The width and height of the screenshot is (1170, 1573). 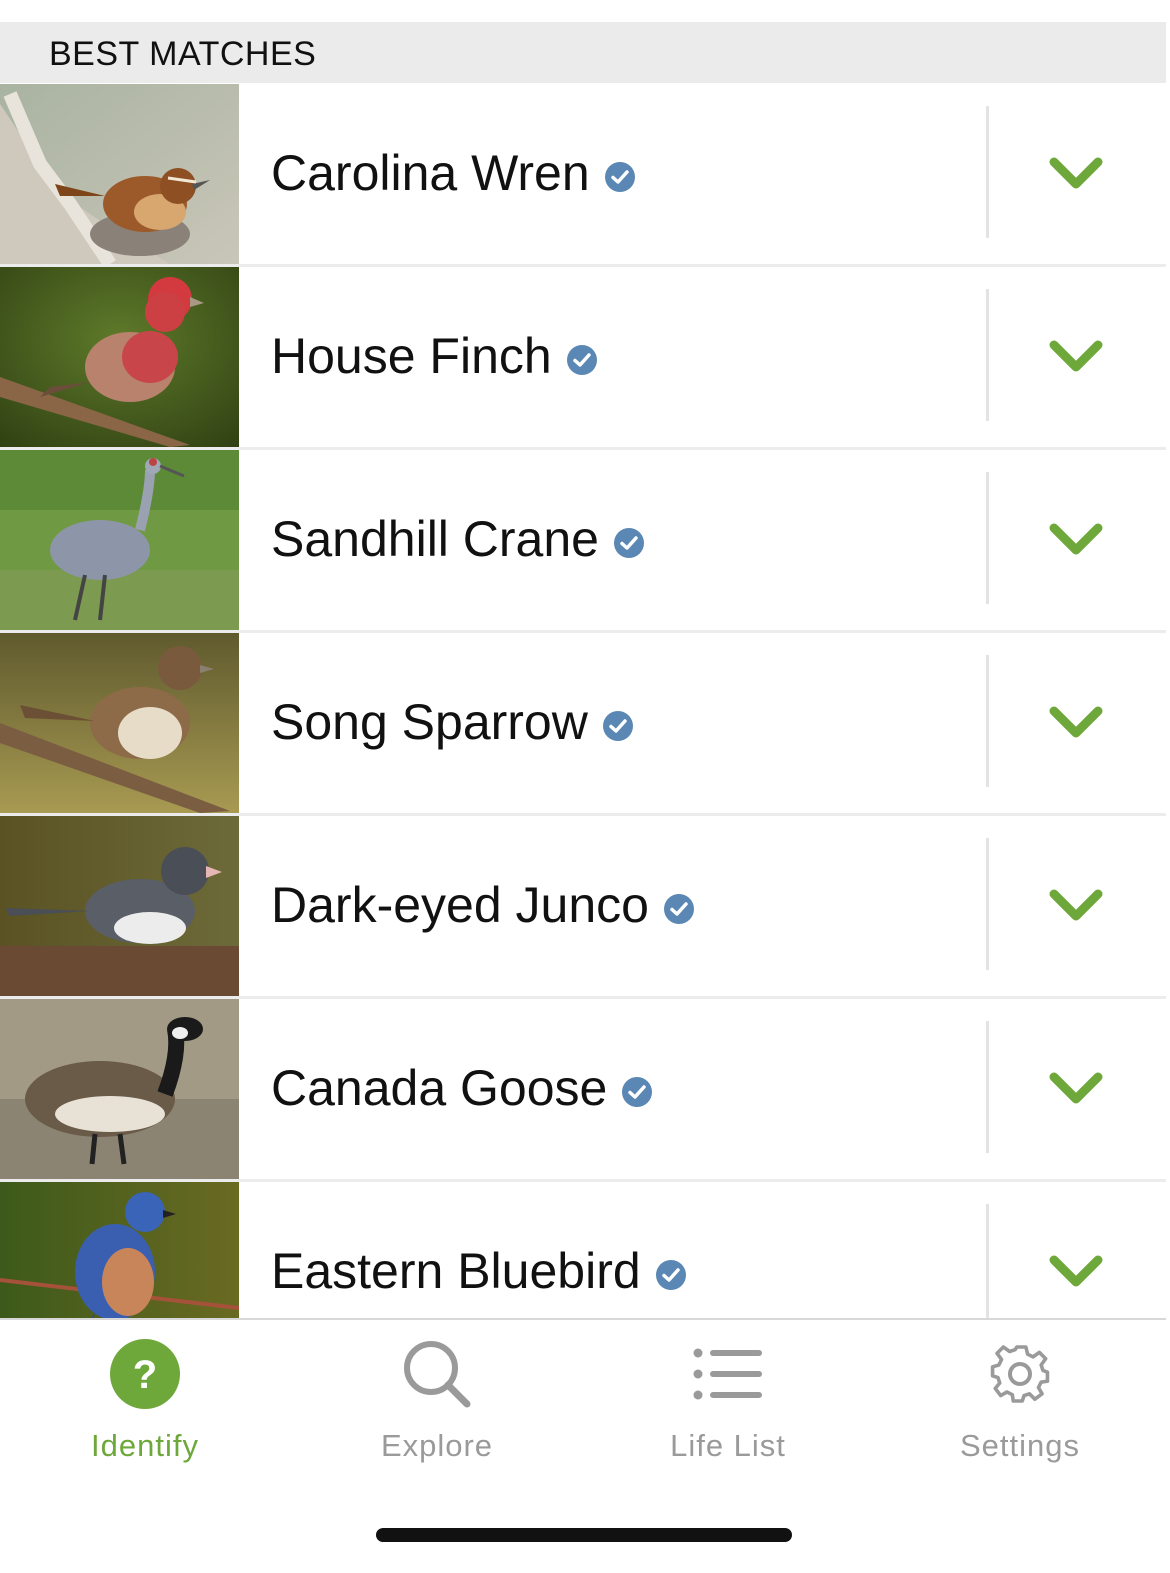 I want to click on tab-identify: ? Identify, so click(x=145, y=1401).